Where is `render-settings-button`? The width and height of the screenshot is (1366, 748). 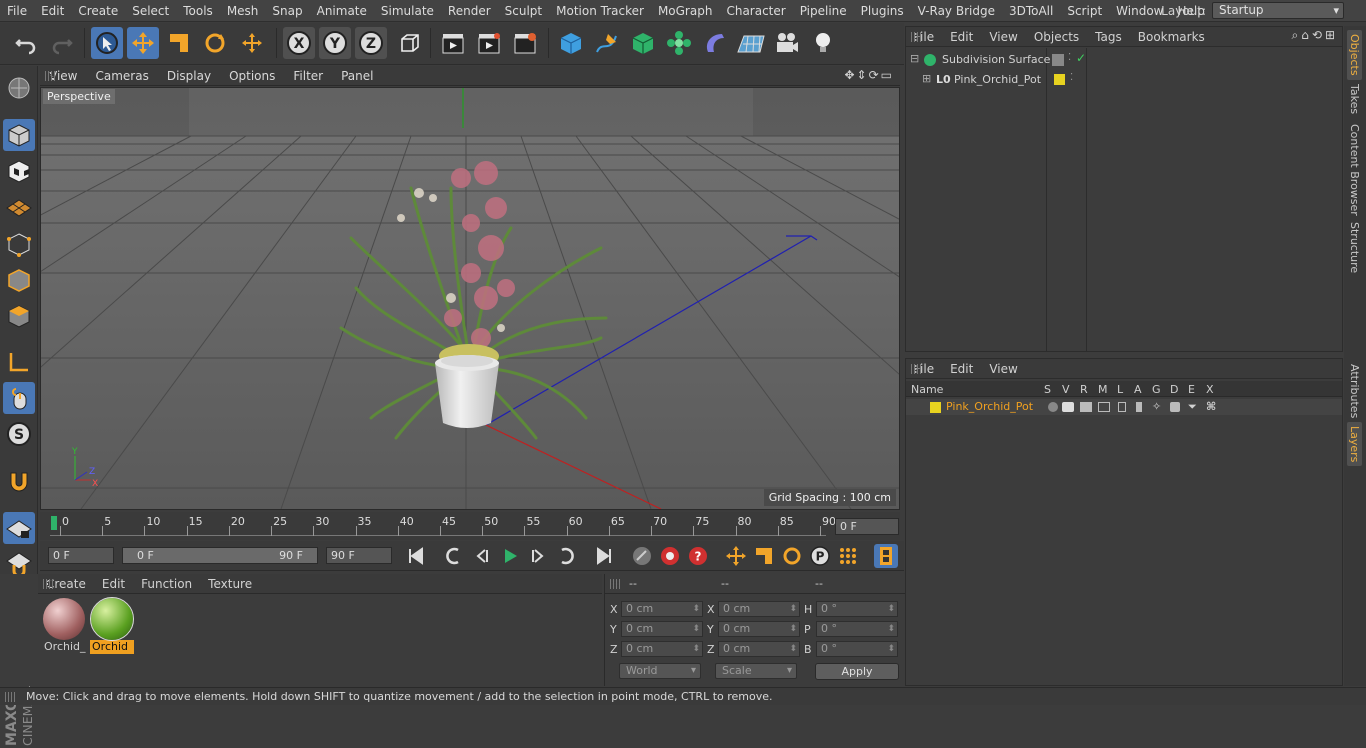
render-settings-button is located at coordinates (525, 43).